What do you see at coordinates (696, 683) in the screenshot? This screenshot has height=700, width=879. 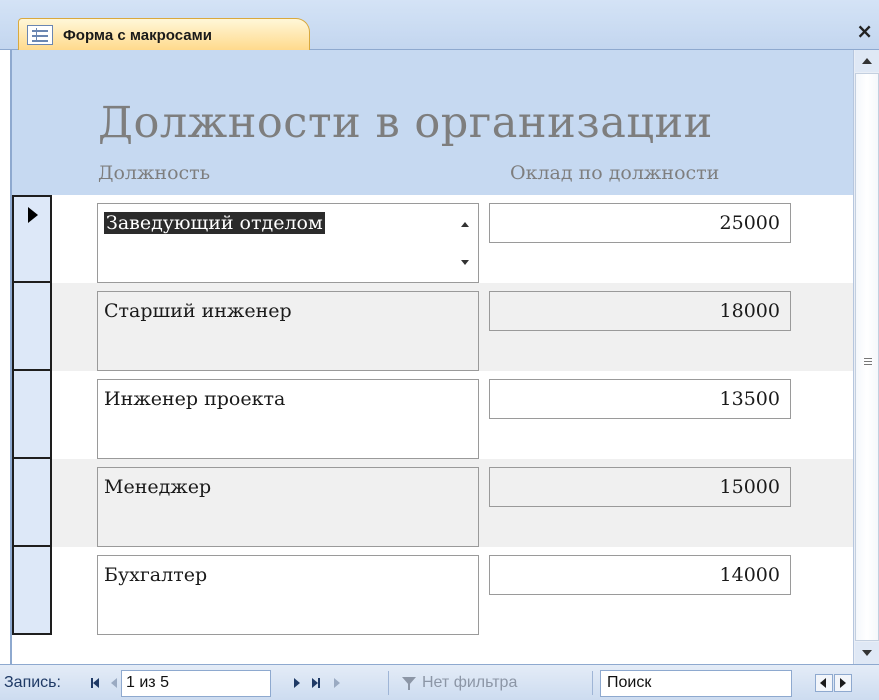 I see `search-input: Поиск` at bounding box center [696, 683].